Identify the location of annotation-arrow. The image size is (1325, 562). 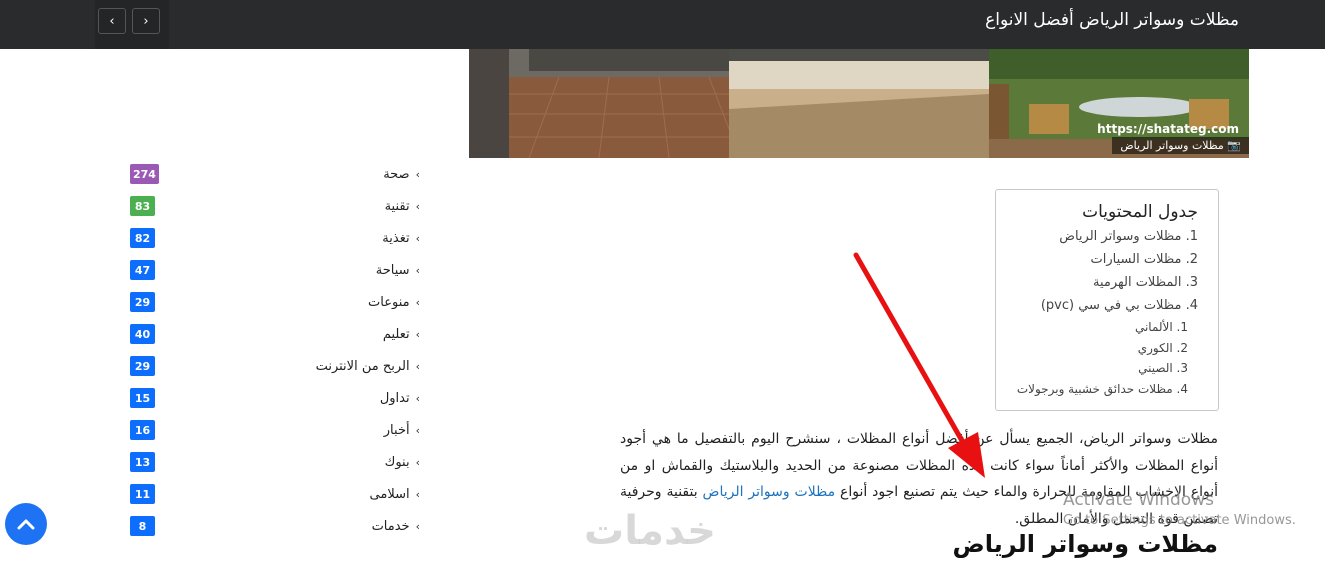
(919, 365).